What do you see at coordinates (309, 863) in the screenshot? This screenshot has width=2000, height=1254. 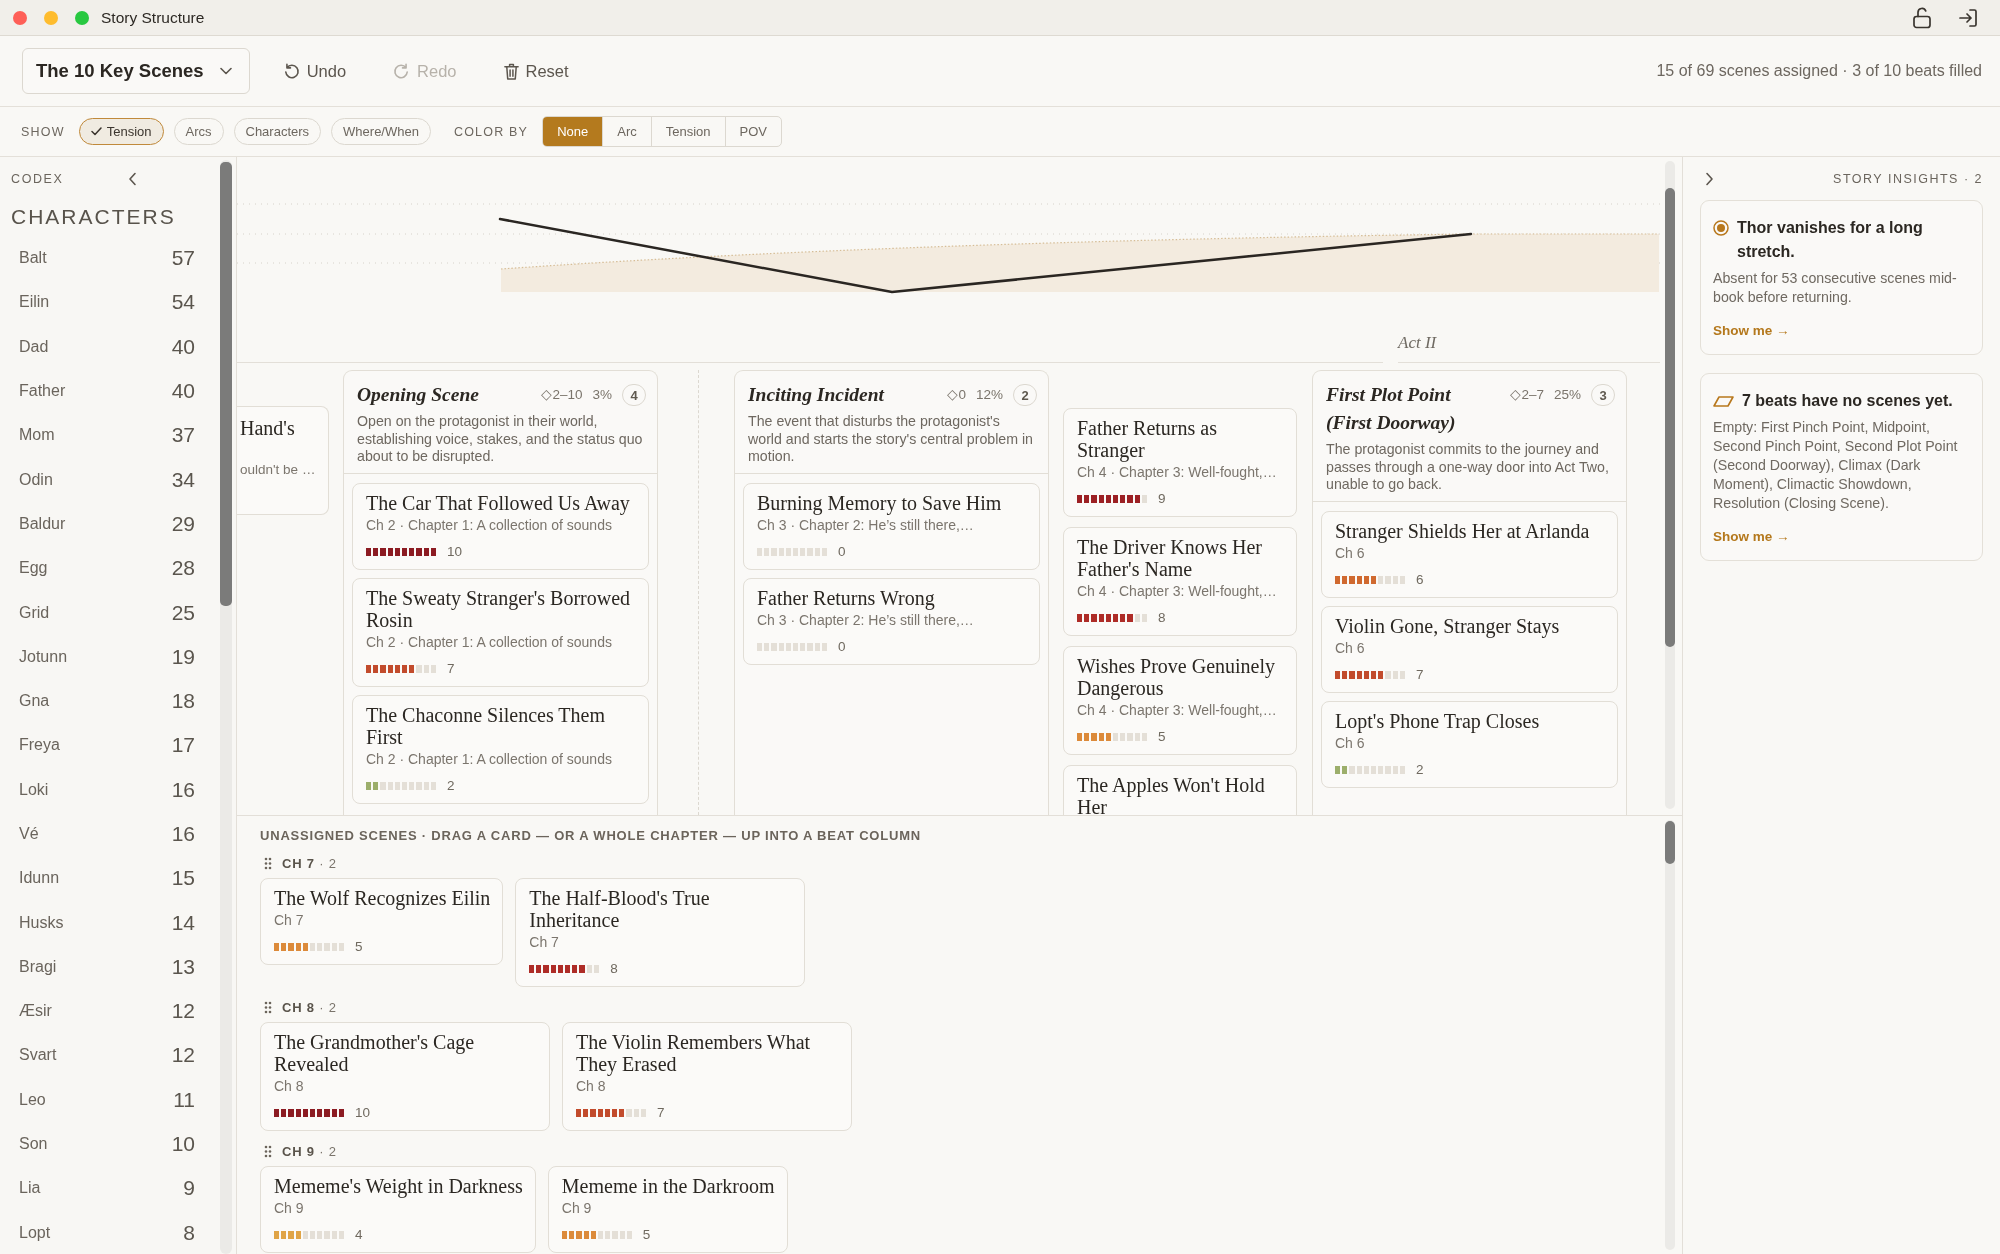 I see `chapter-label: CH 7 · 2` at bounding box center [309, 863].